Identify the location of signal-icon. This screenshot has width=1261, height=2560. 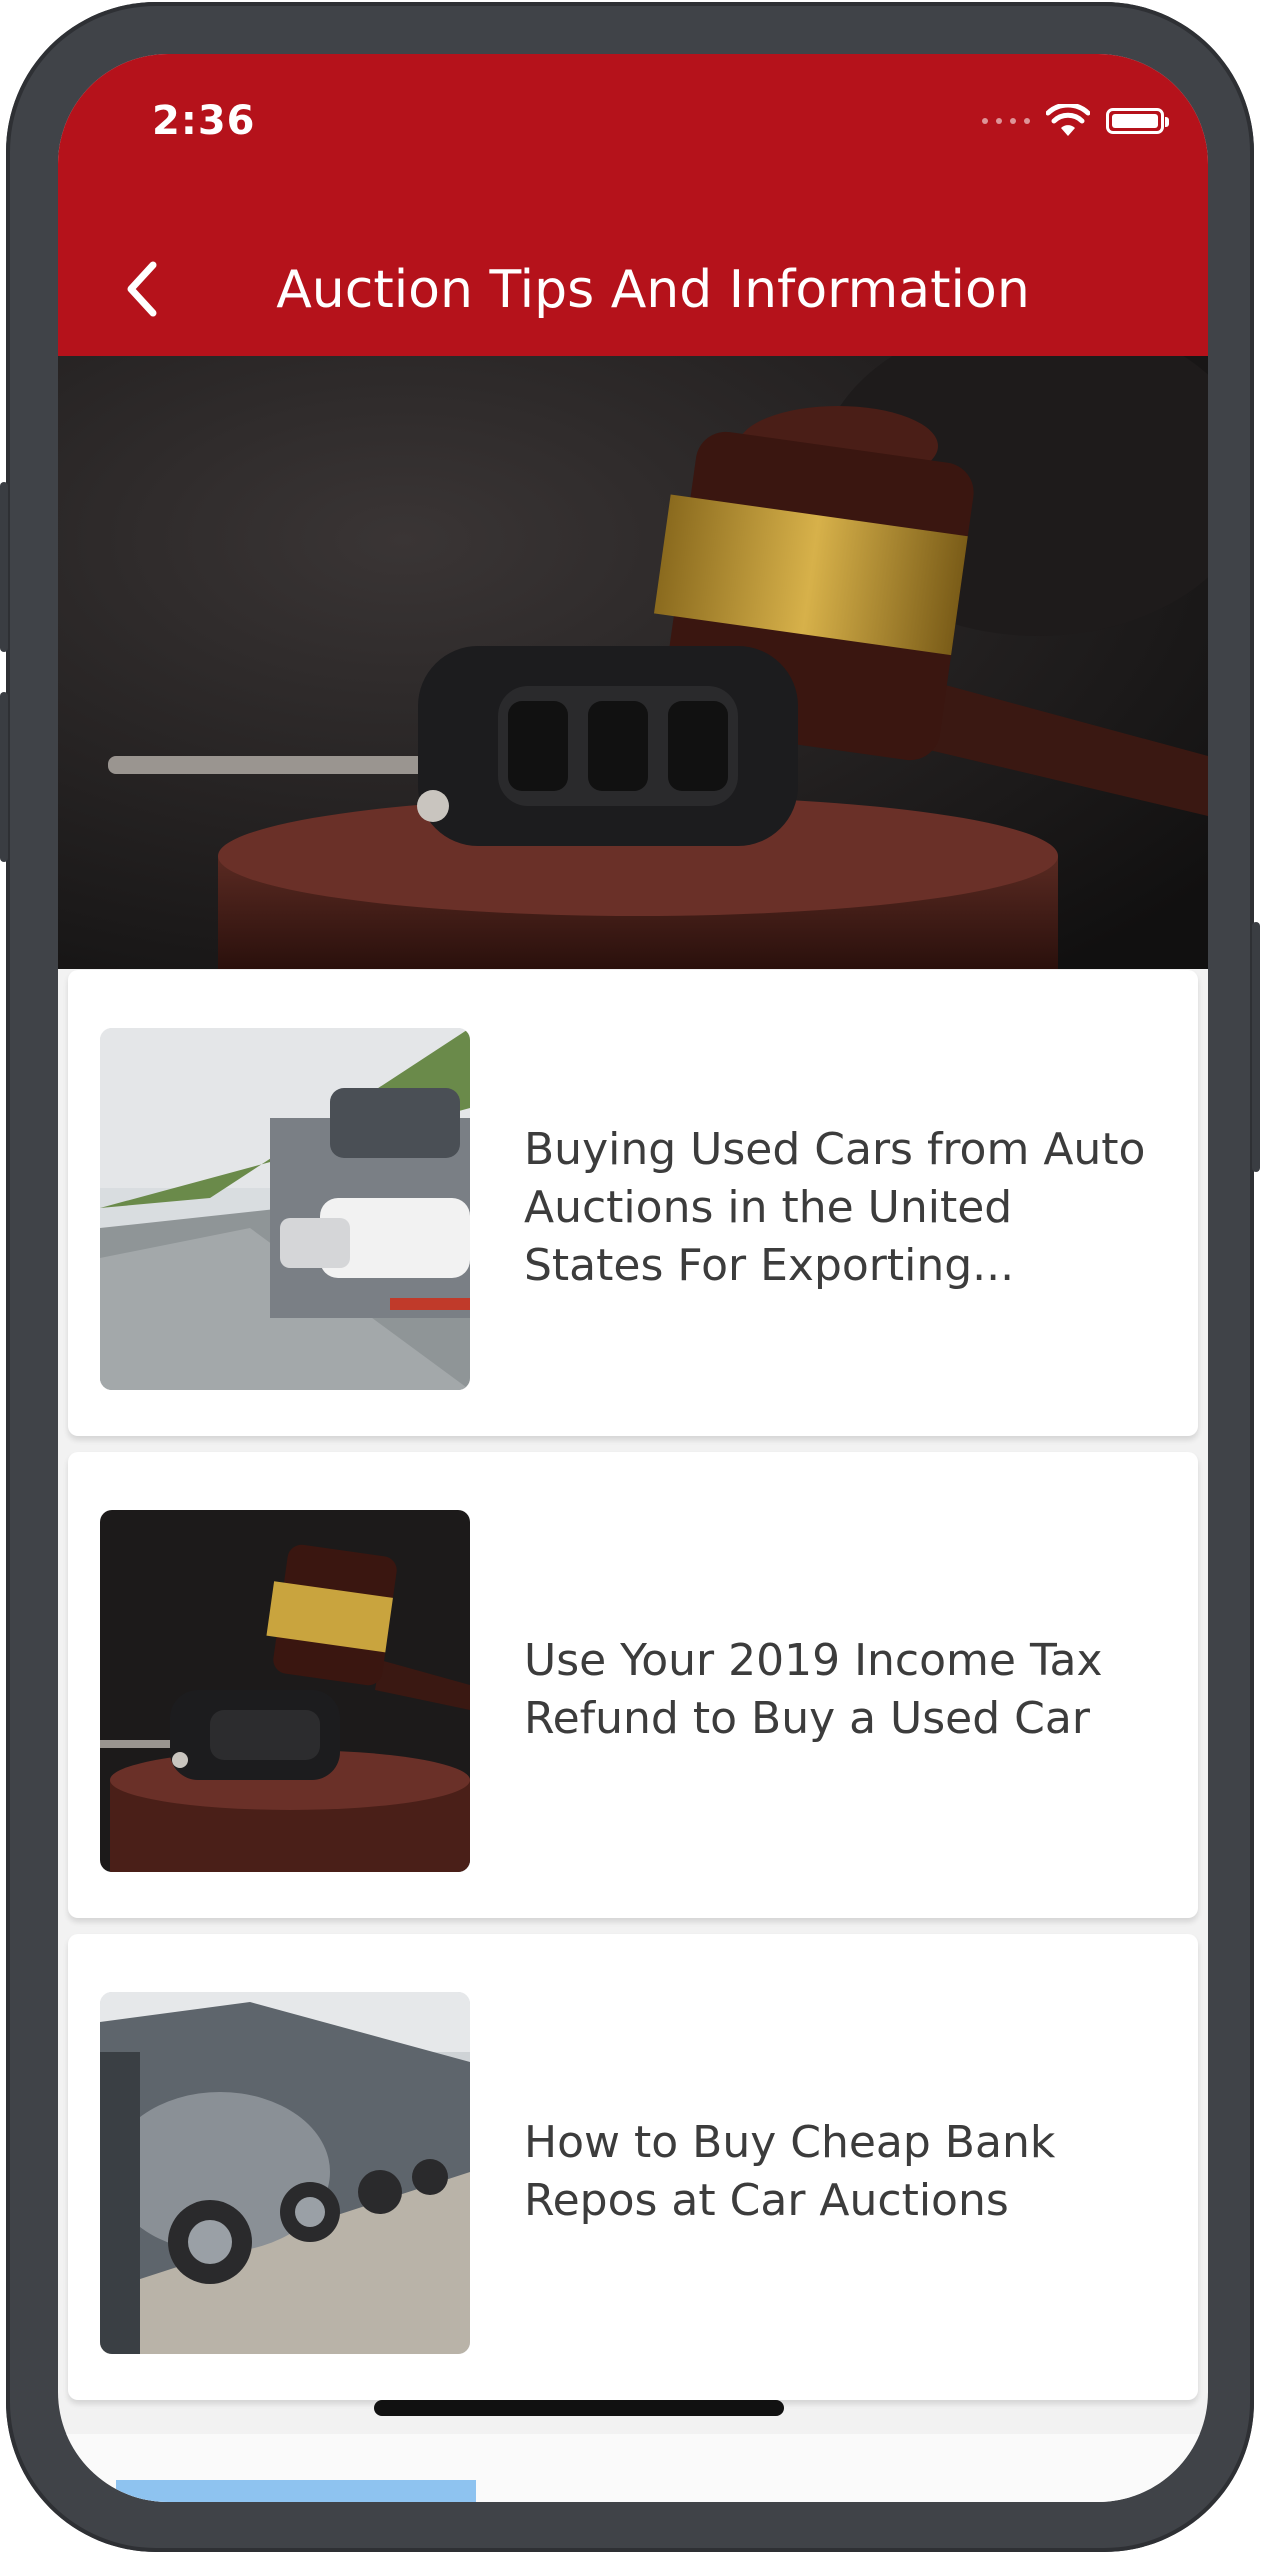
(1006, 121).